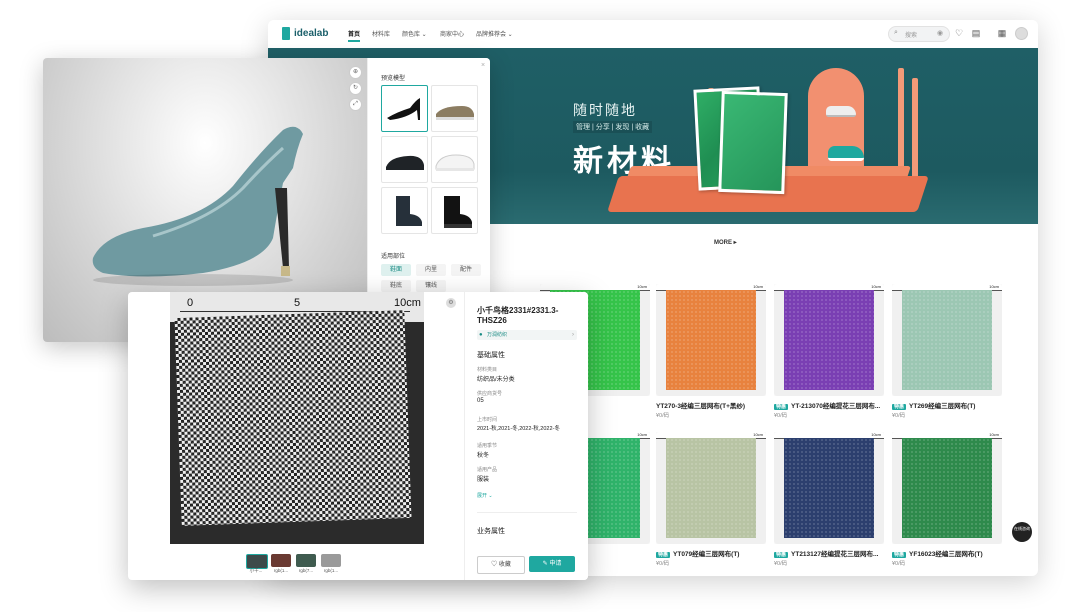 Image resolution: width=1080 pixels, height=612 pixels. I want to click on material-card: 10cm 特惠 YT079经编三层网布(T) ¥0/码, so click(711, 499).